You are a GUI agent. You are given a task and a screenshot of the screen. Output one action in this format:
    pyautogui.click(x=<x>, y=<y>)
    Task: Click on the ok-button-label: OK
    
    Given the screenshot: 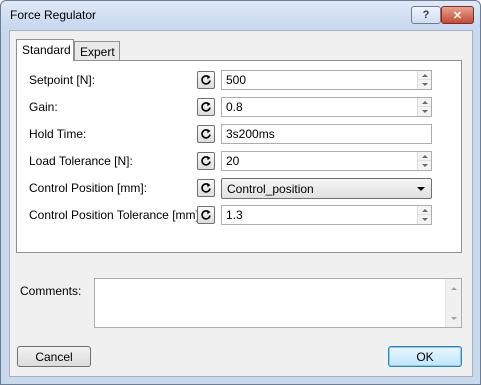 What is the action you would take?
    pyautogui.click(x=425, y=356)
    